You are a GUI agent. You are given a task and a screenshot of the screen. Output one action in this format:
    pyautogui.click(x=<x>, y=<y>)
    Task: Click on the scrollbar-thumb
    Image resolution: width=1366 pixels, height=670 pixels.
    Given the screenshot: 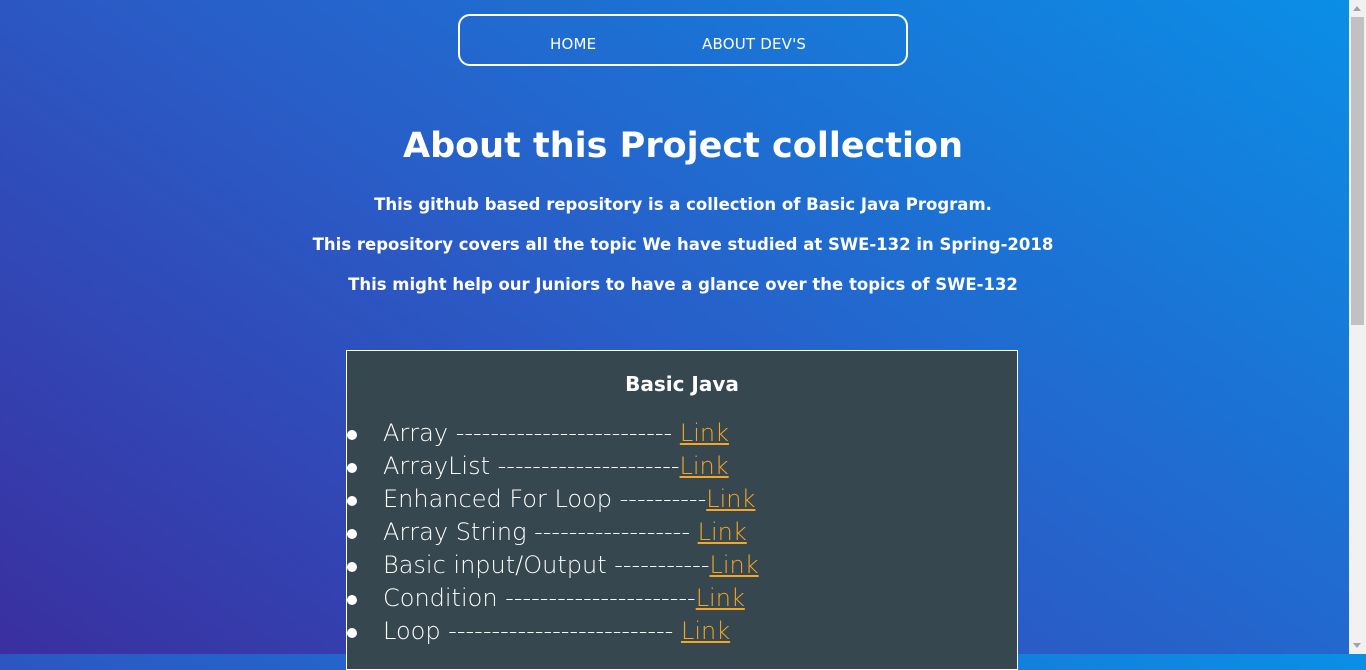 What is the action you would take?
    pyautogui.click(x=1357, y=171)
    